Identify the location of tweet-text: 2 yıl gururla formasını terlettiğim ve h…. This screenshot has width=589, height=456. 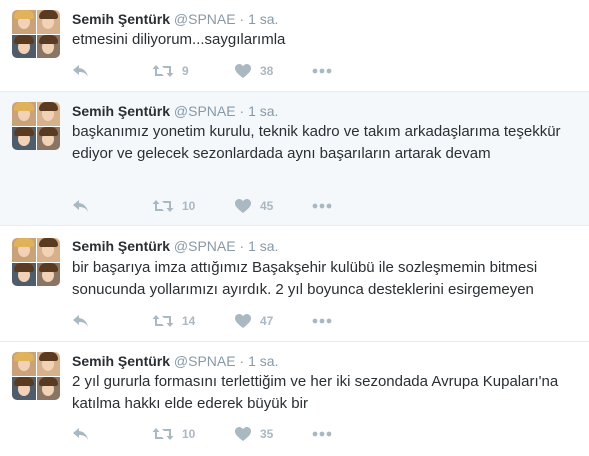
(315, 392).